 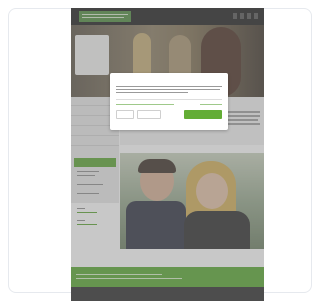 I want to click on cookie-dialog-divider, so click(x=169, y=99).